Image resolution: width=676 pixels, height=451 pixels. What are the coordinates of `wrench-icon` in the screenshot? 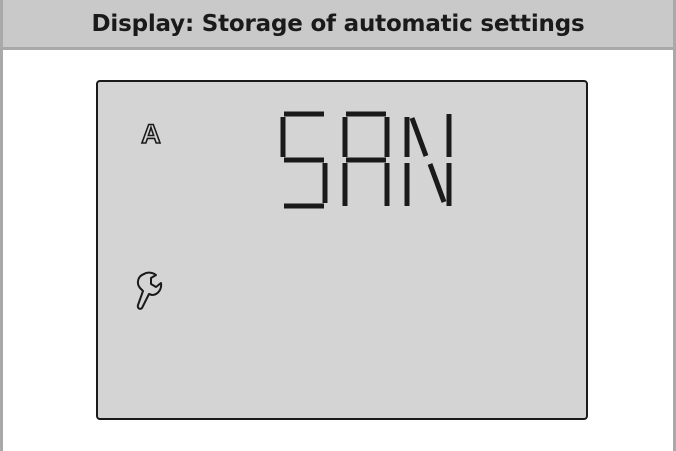 It's located at (149, 290).